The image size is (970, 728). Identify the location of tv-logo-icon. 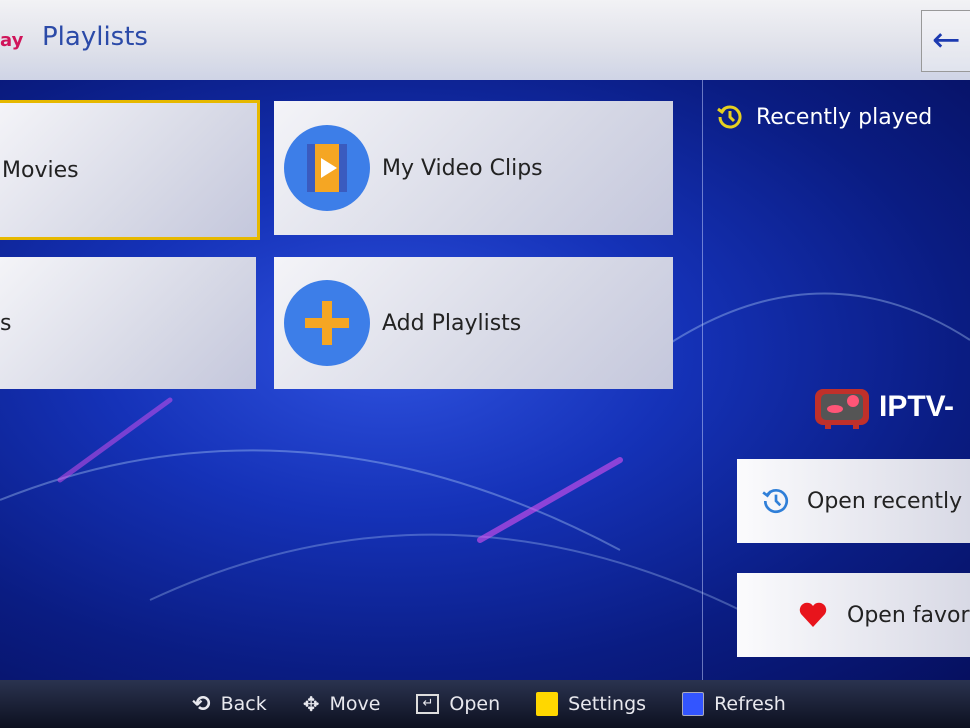
(842, 409).